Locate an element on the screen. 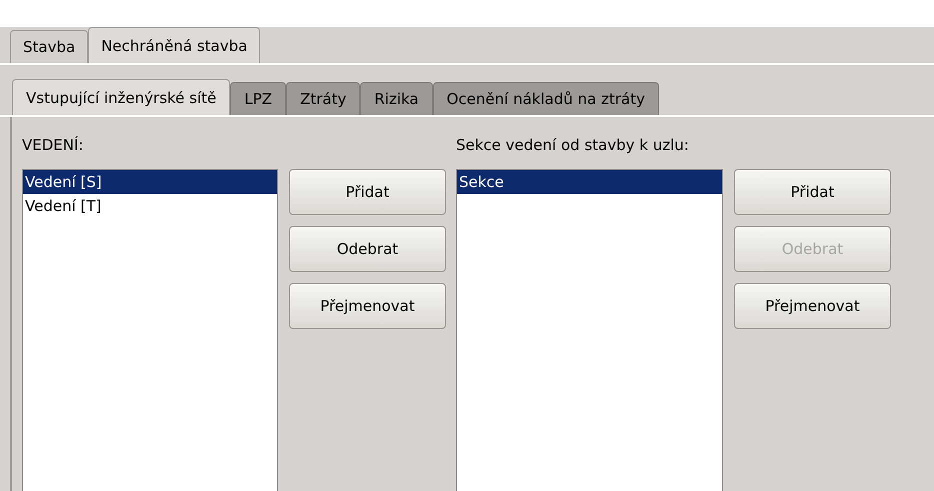 This screenshot has height=491, width=934. tab: Rizika is located at coordinates (396, 98).